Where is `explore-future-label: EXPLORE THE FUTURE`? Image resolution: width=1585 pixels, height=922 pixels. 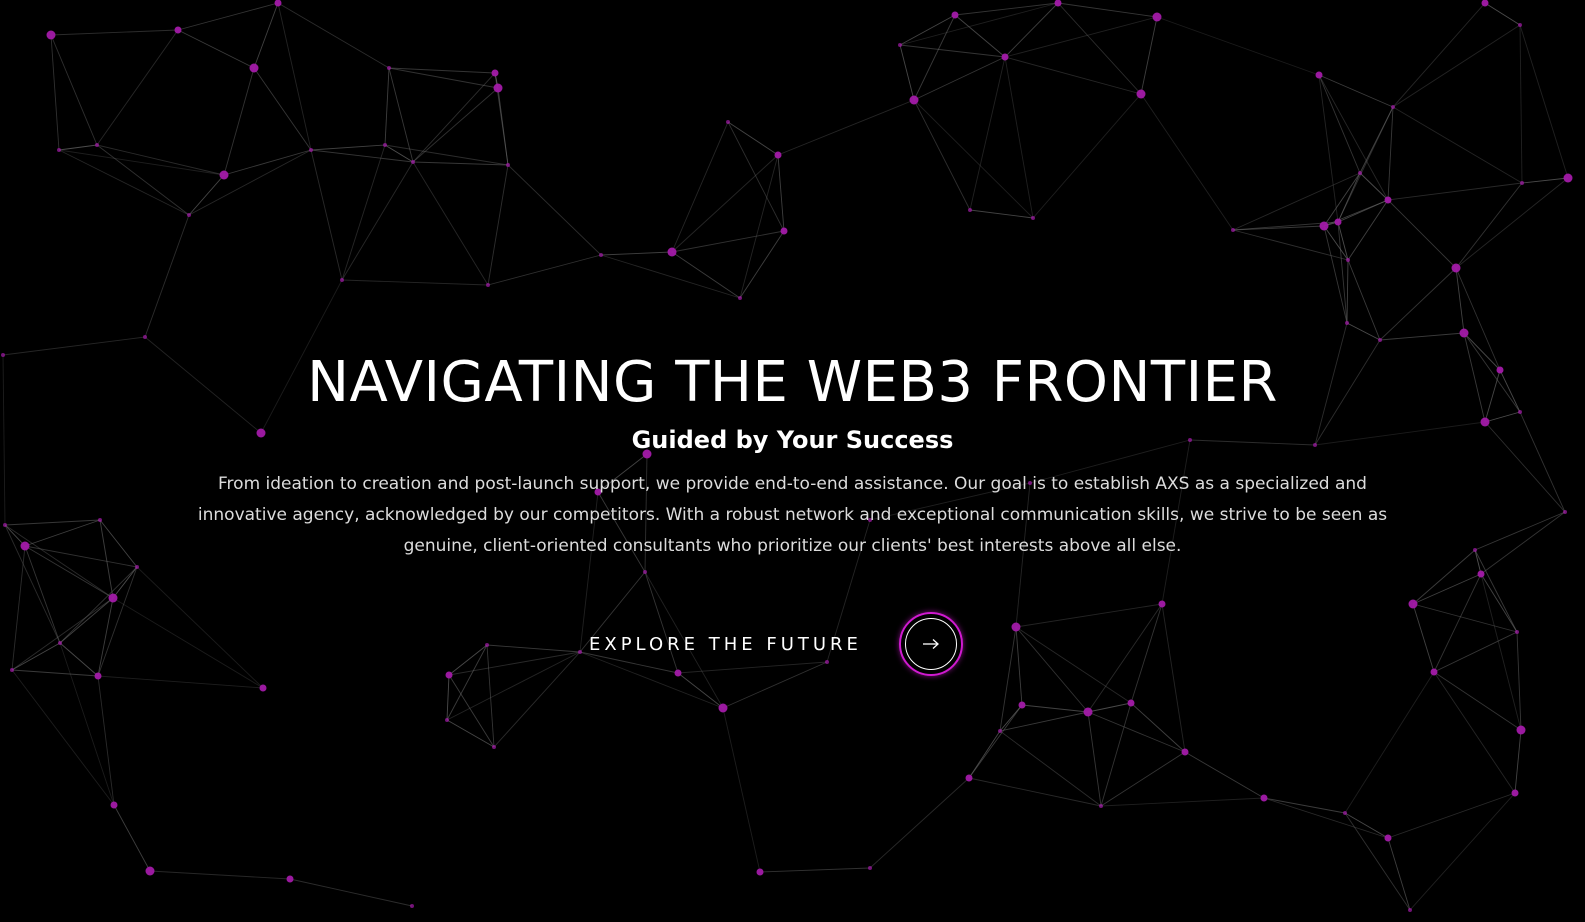 explore-future-label: EXPLORE THE FUTURE is located at coordinates (725, 644).